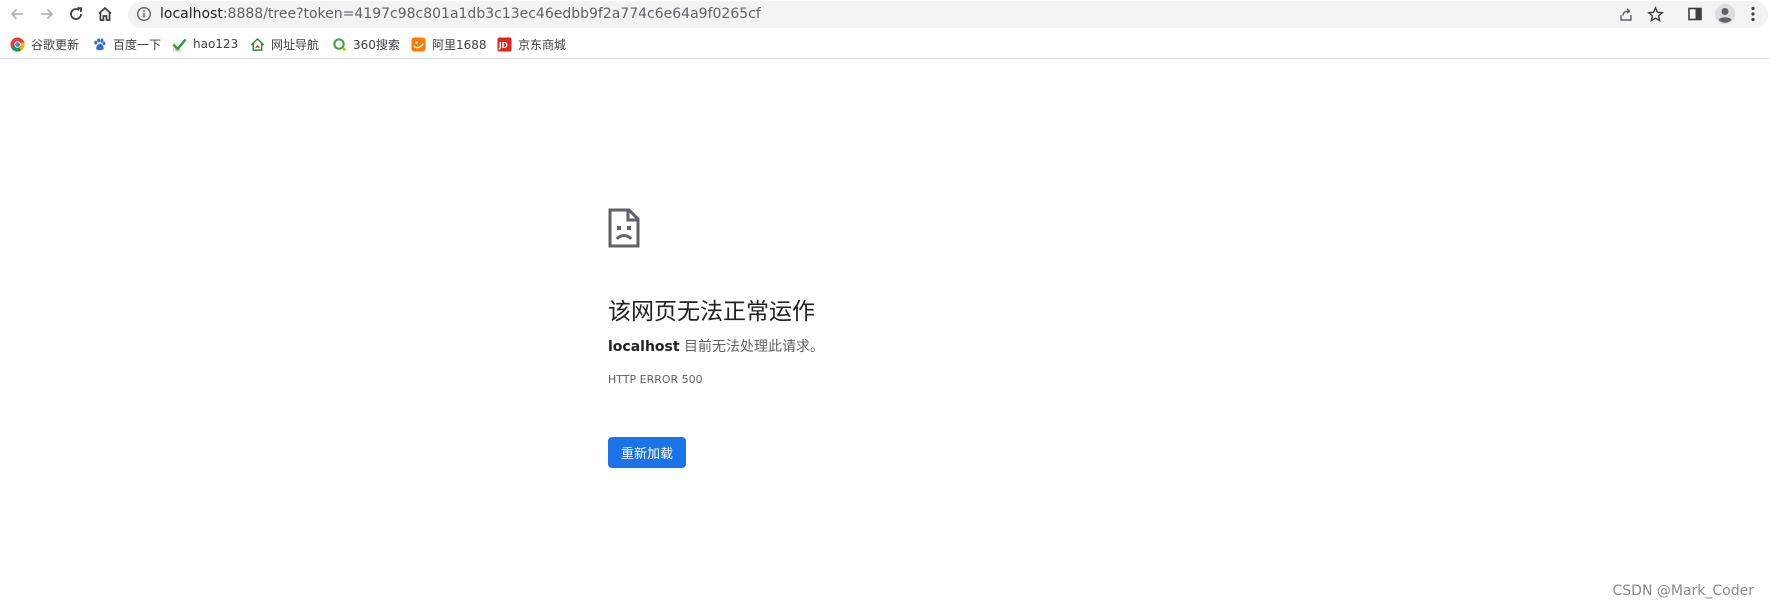 This screenshot has width=1770, height=608. I want to click on bookmark-item: 阿里1688, so click(449, 44).